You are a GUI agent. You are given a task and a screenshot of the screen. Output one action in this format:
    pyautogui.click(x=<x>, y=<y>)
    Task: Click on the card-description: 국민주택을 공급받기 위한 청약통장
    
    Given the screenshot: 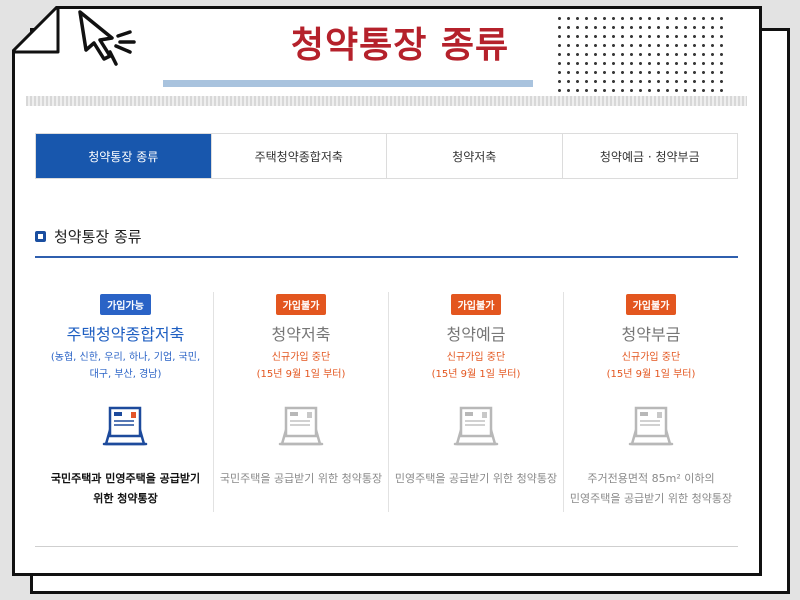 What is the action you would take?
    pyautogui.click(x=301, y=479)
    